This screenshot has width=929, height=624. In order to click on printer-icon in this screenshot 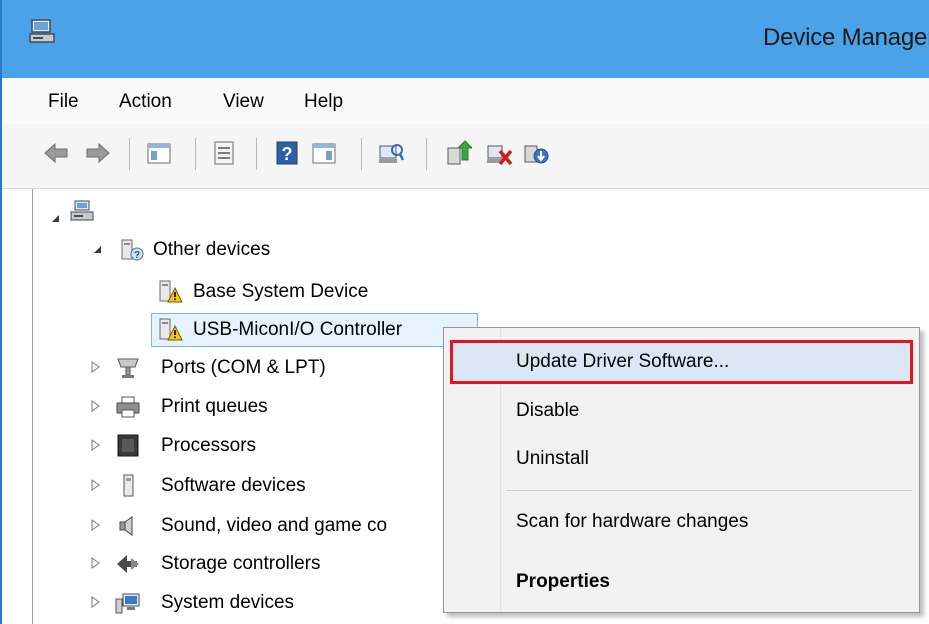, I will do `click(128, 407)`.